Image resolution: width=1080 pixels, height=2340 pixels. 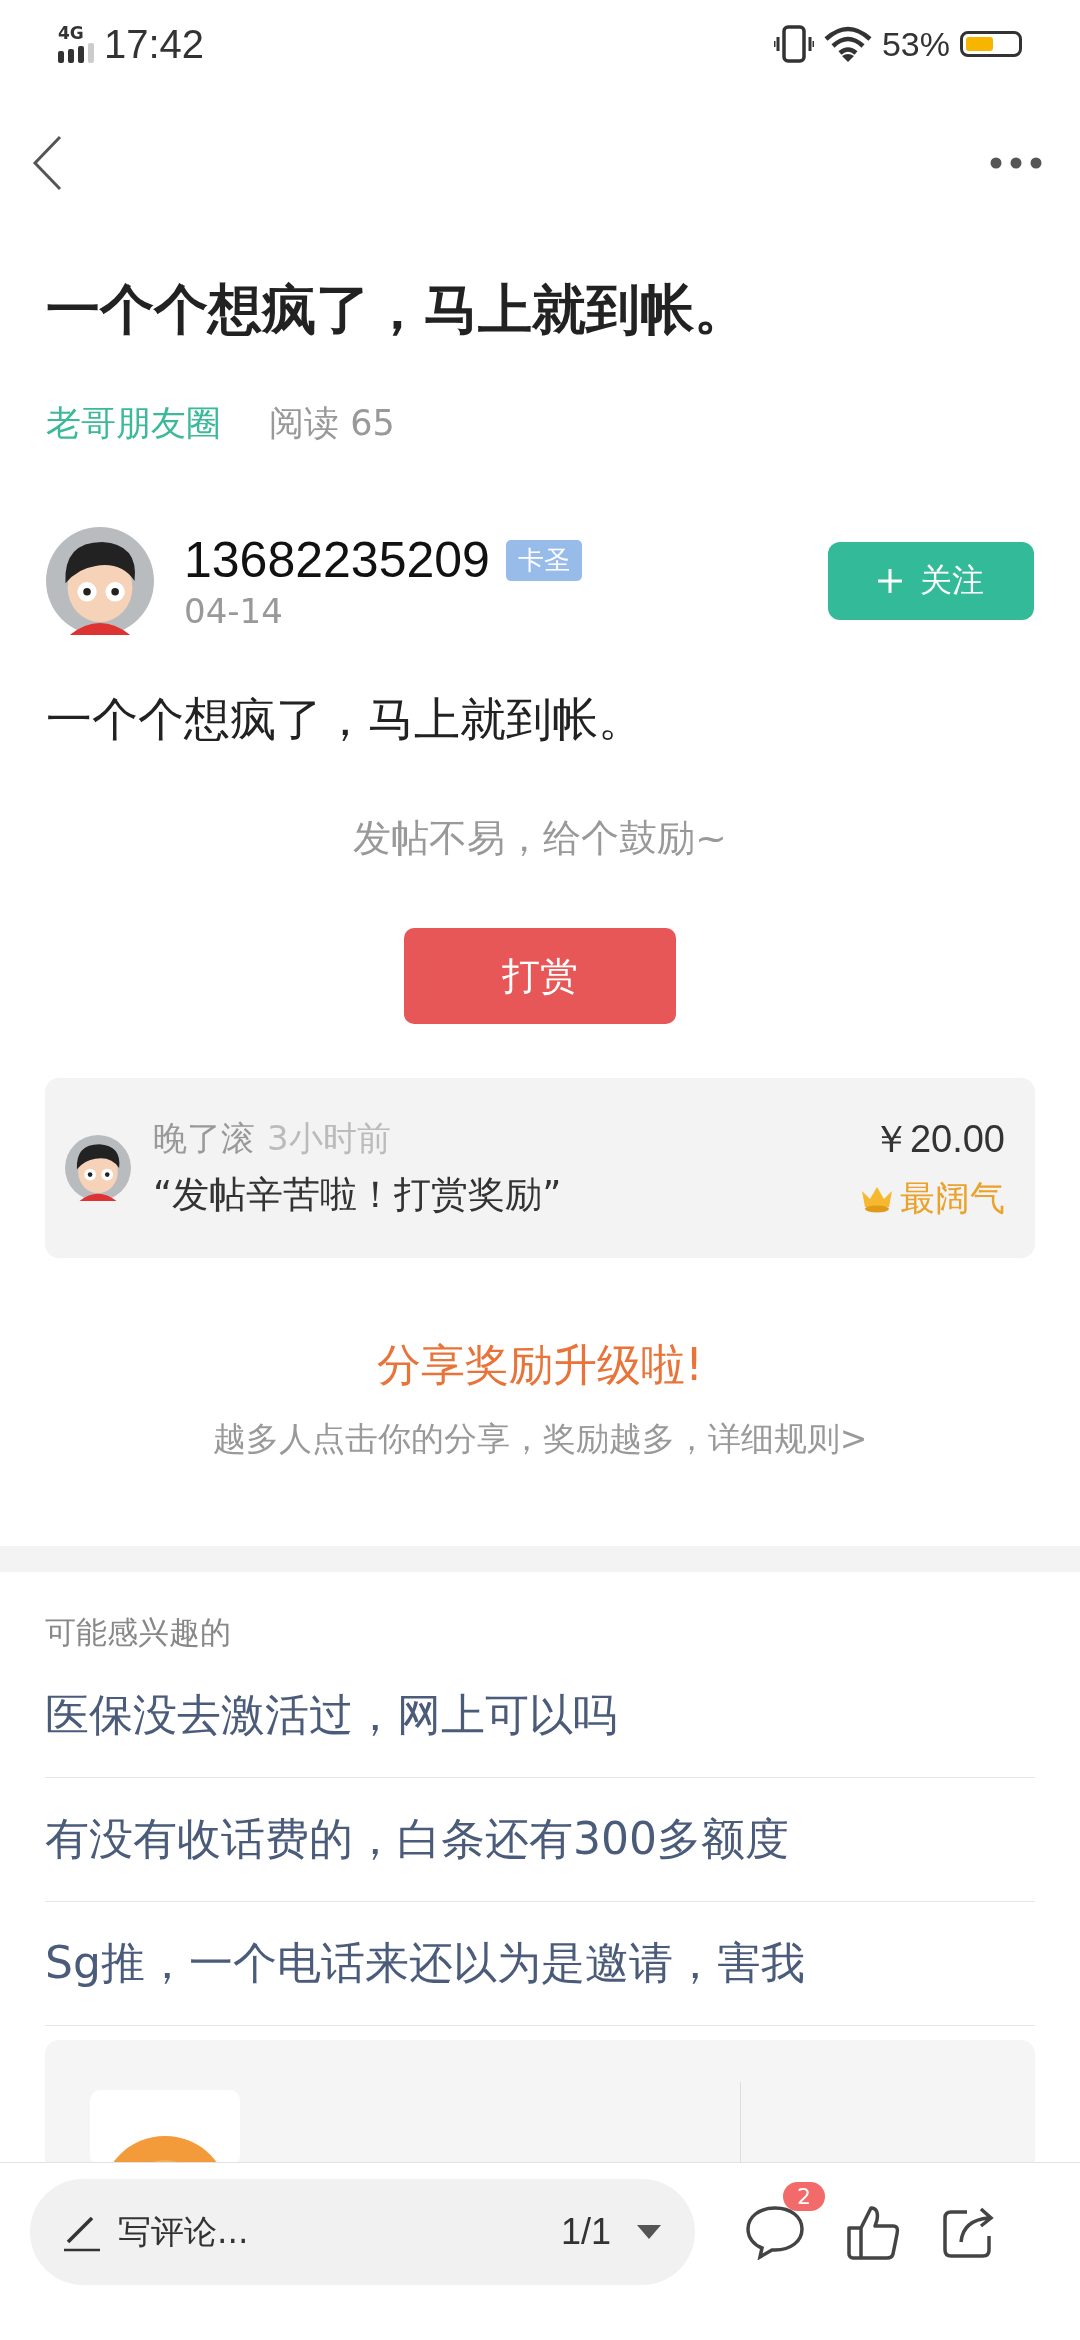 What do you see at coordinates (938, 1139) in the screenshot?
I see `tip-amount: ￥20.00` at bounding box center [938, 1139].